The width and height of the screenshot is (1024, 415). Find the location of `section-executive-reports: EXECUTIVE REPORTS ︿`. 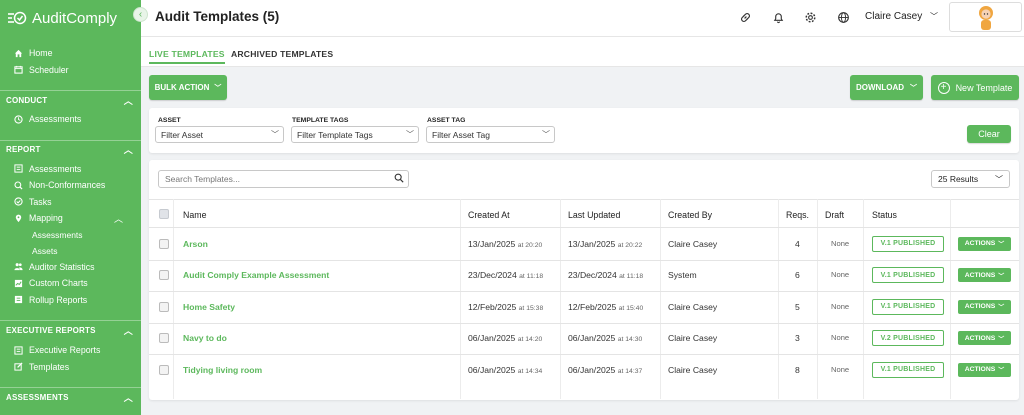

section-executive-reports: EXECUTIVE REPORTS ︿ is located at coordinates (70, 329).